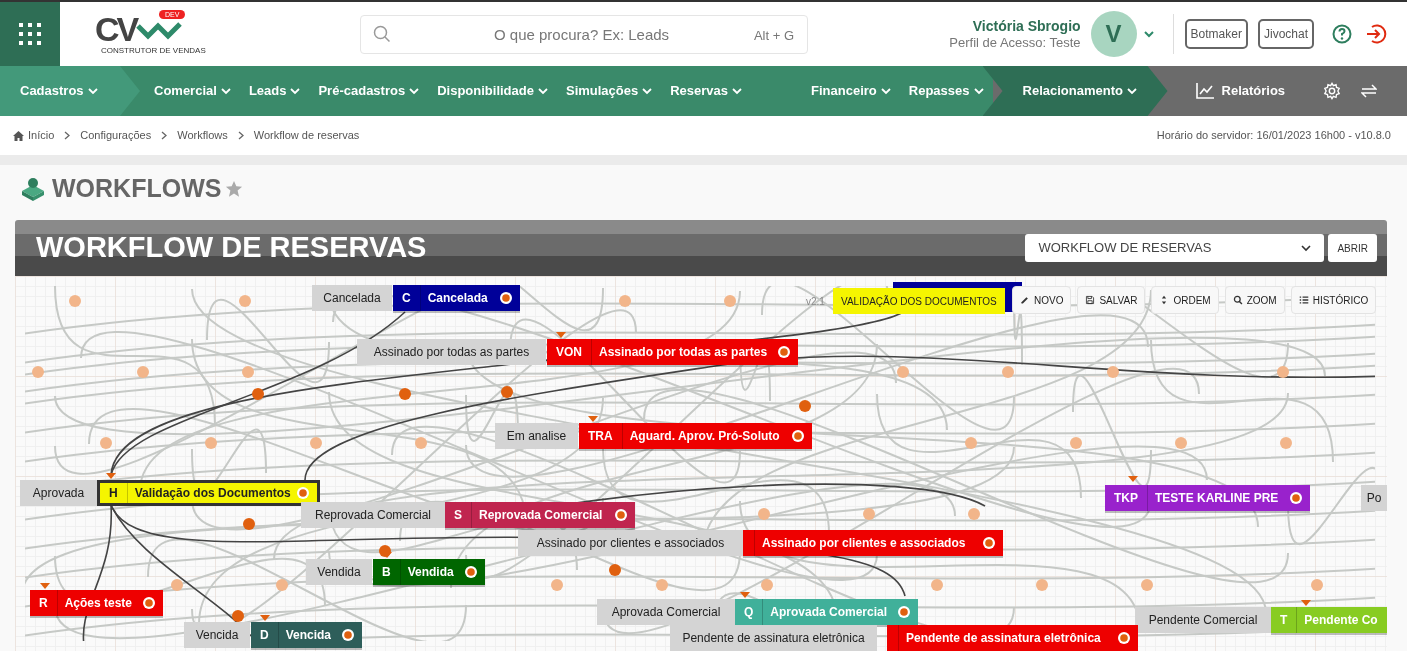  I want to click on nav-menu-item: Disponibilidade, so click(492, 91).